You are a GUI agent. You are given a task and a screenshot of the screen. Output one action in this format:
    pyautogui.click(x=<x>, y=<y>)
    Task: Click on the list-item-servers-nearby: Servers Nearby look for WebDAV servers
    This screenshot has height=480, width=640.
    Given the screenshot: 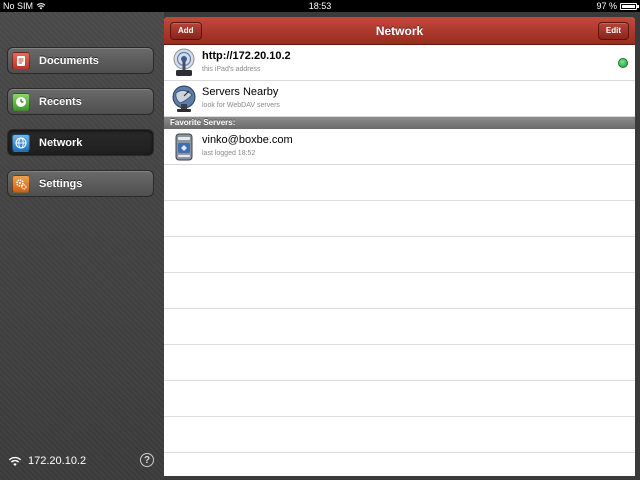 What is the action you would take?
    pyautogui.click(x=399, y=99)
    